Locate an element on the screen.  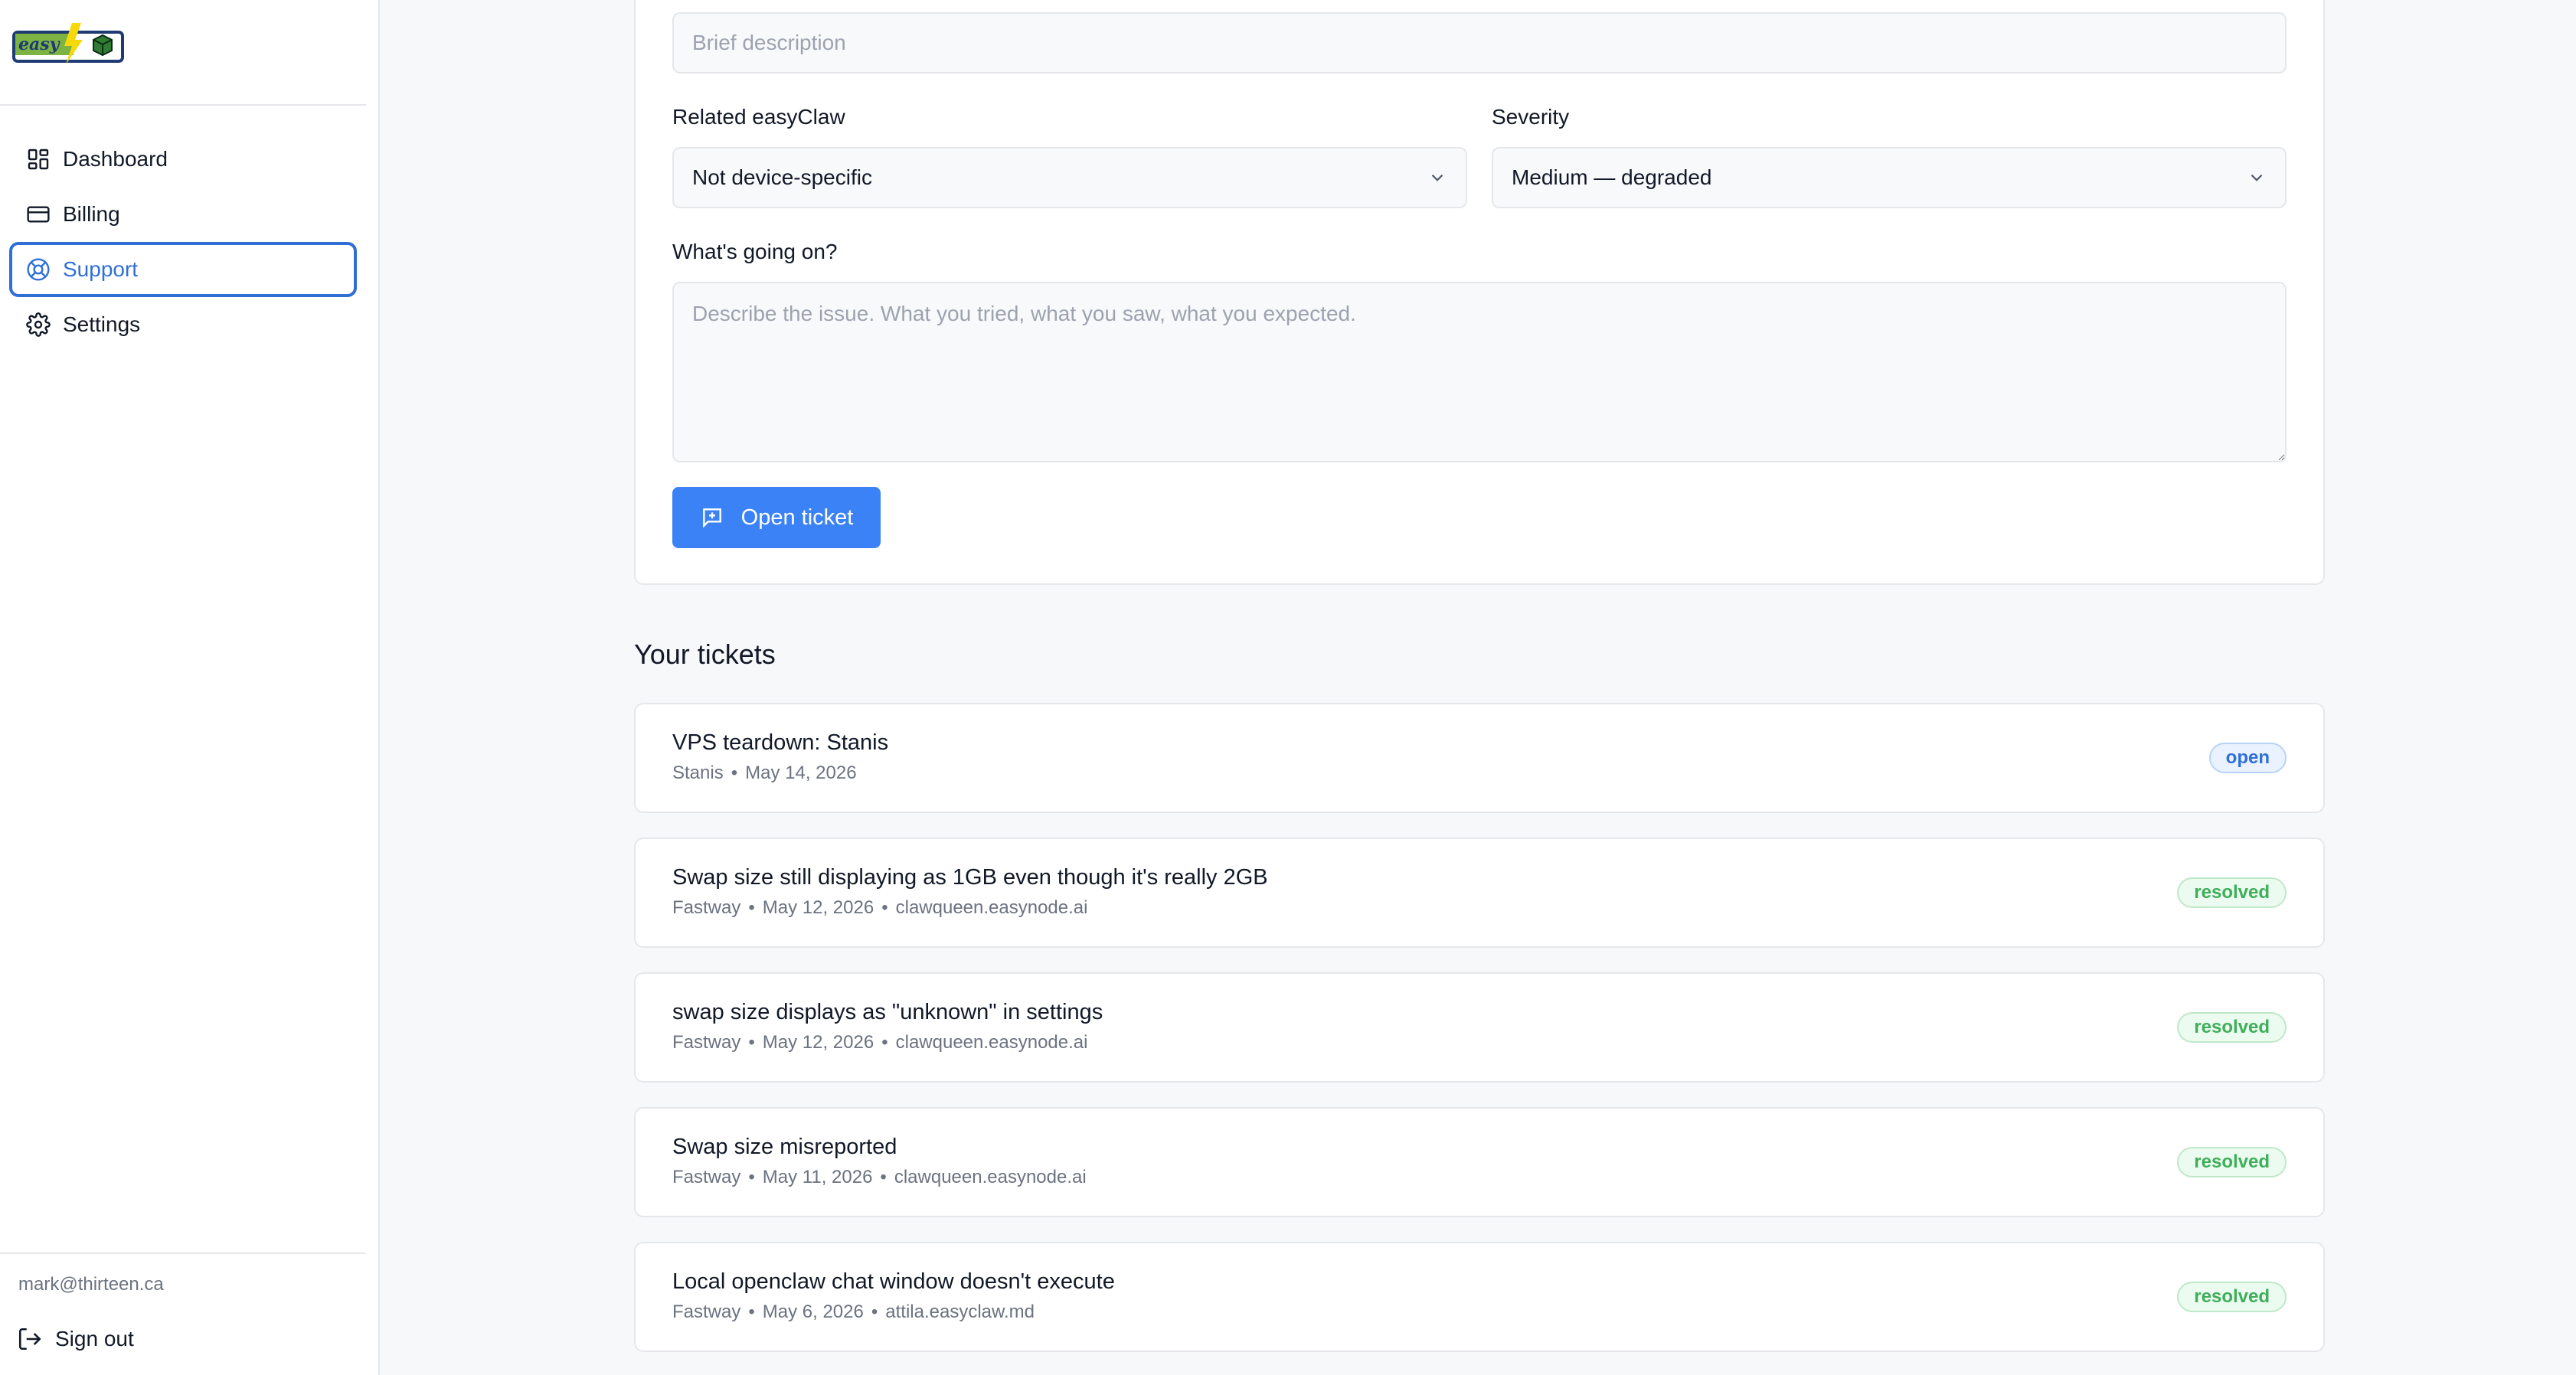
sidebar-item-label: Support is located at coordinates (101, 269).